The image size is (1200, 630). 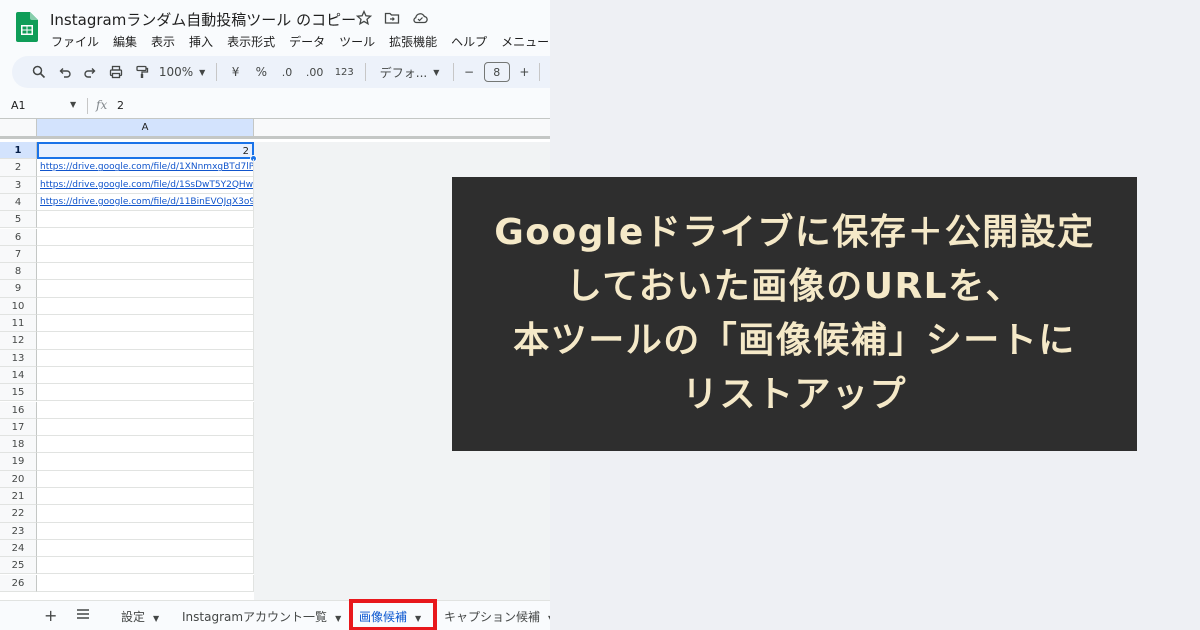 I want to click on formula-bar: A1 ▼ fx 2, so click(x=275, y=106).